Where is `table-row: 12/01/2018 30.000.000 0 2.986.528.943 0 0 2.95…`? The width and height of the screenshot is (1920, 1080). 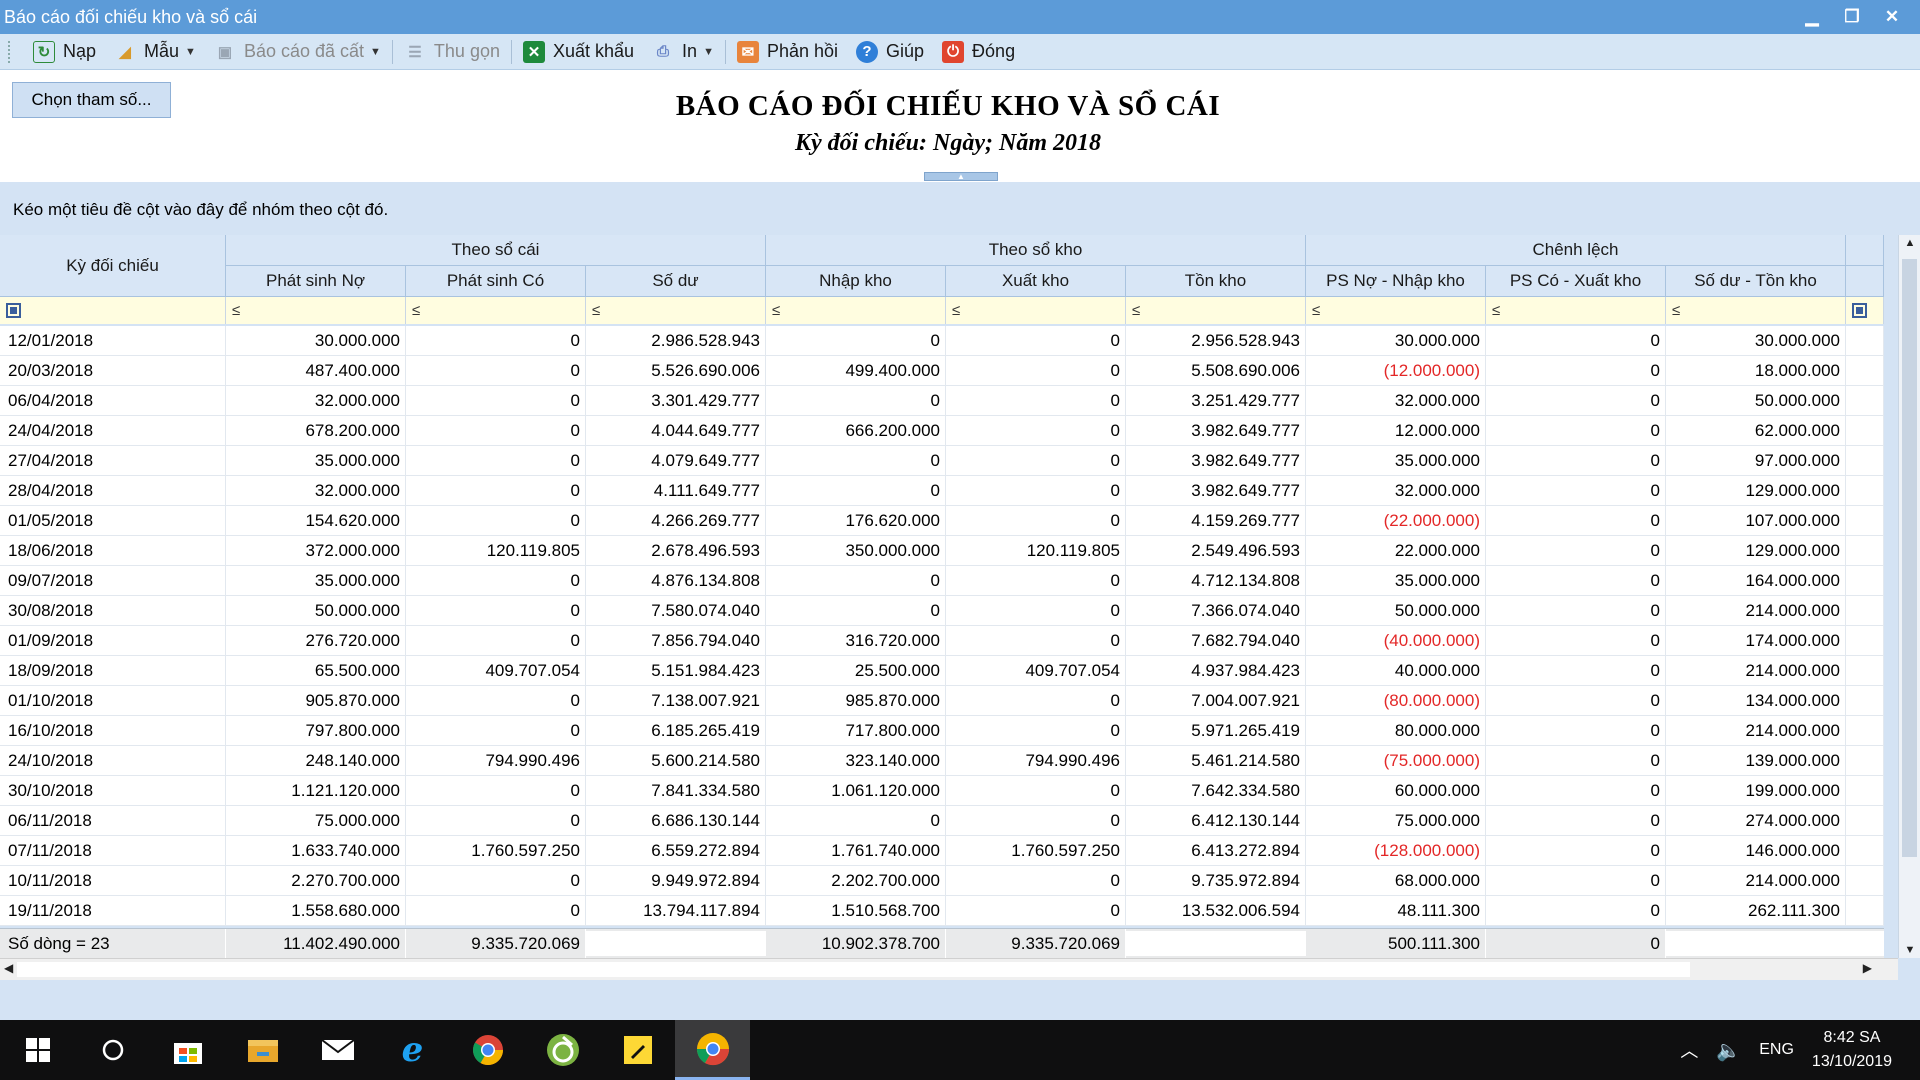
table-row: 12/01/2018 30.000.000 0 2.986.528.943 0 0 2.95… is located at coordinates (942, 341).